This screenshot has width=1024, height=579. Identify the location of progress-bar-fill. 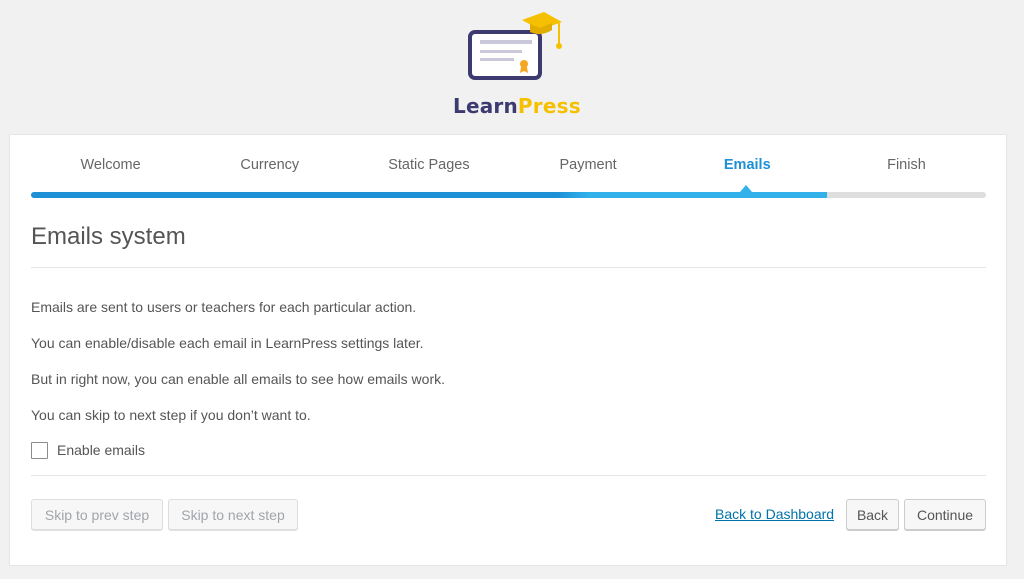
(429, 195).